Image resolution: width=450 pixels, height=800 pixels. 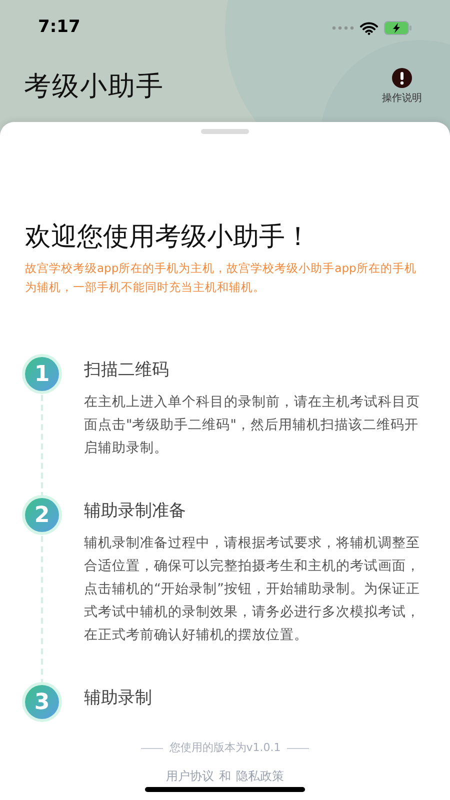 What do you see at coordinates (42, 702) in the screenshot?
I see `step-number: 3` at bounding box center [42, 702].